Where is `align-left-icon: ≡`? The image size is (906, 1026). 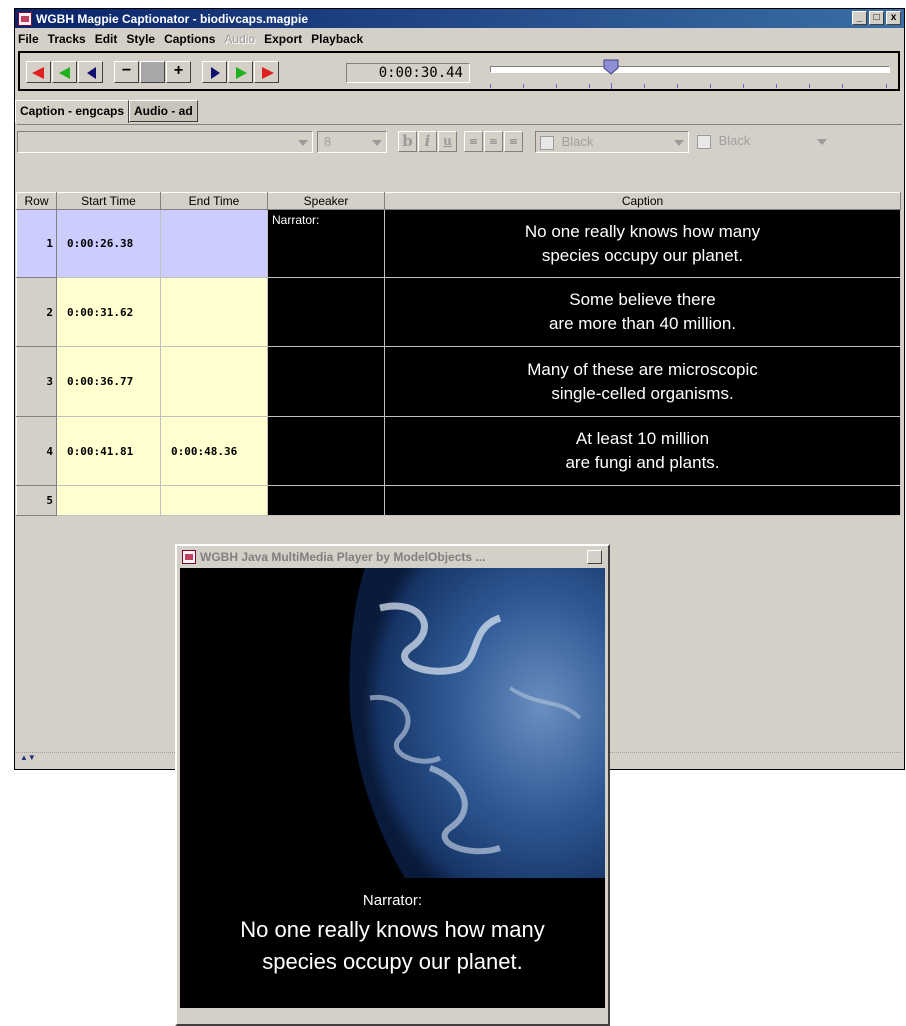
align-left-icon: ≡ is located at coordinates (473, 141).